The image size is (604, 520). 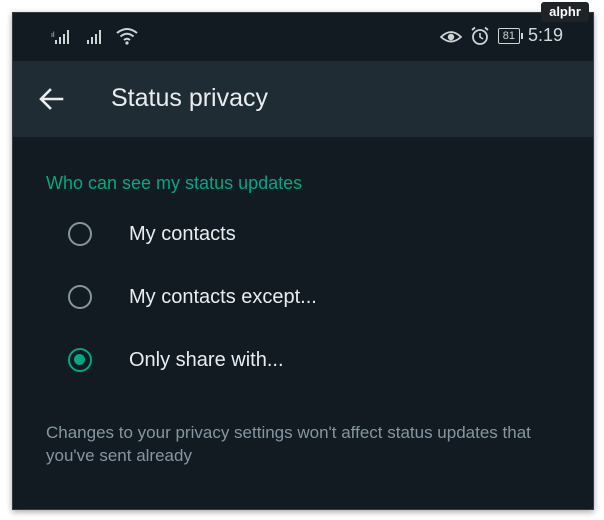 I want to click on status-bar: ıl 81 5:19, so click(x=303, y=37).